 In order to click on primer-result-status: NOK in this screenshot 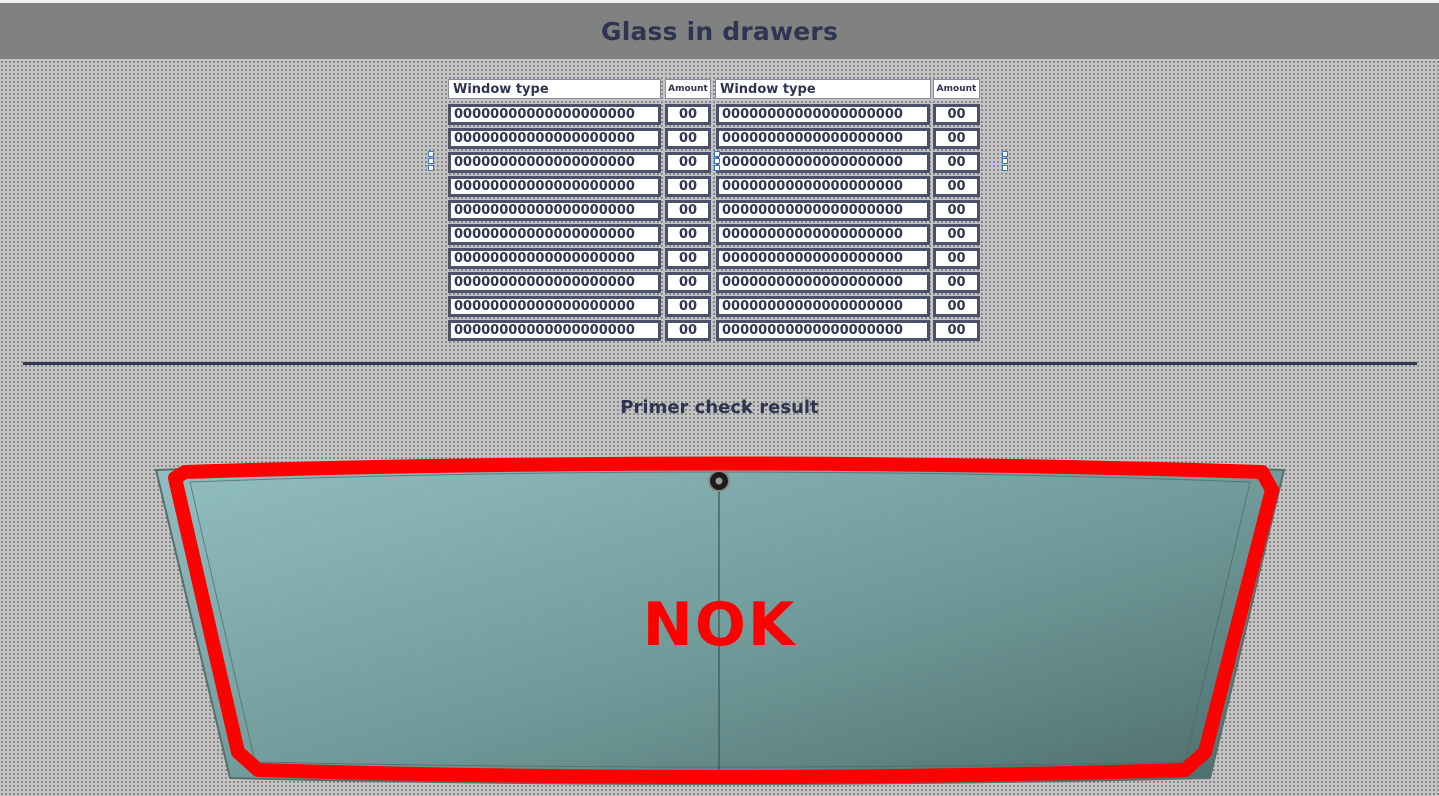, I will do `click(719, 625)`.